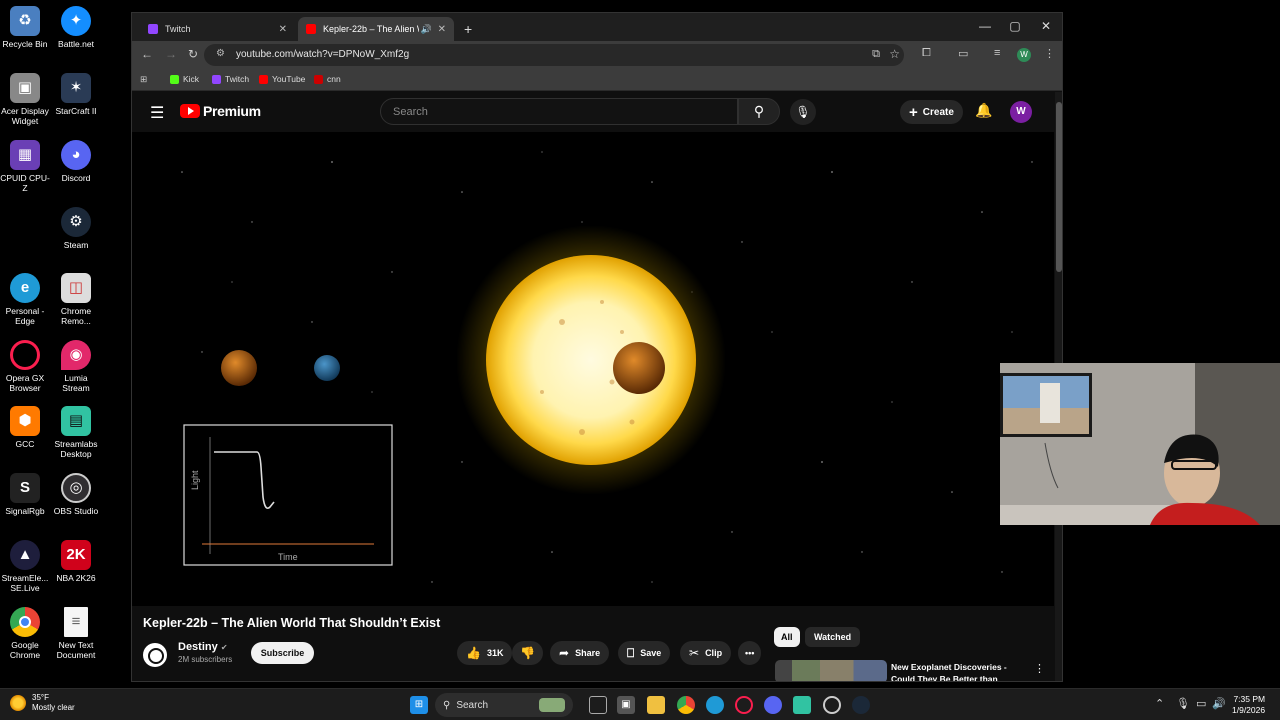  I want to click on weather-sun-icon, so click(18, 703).